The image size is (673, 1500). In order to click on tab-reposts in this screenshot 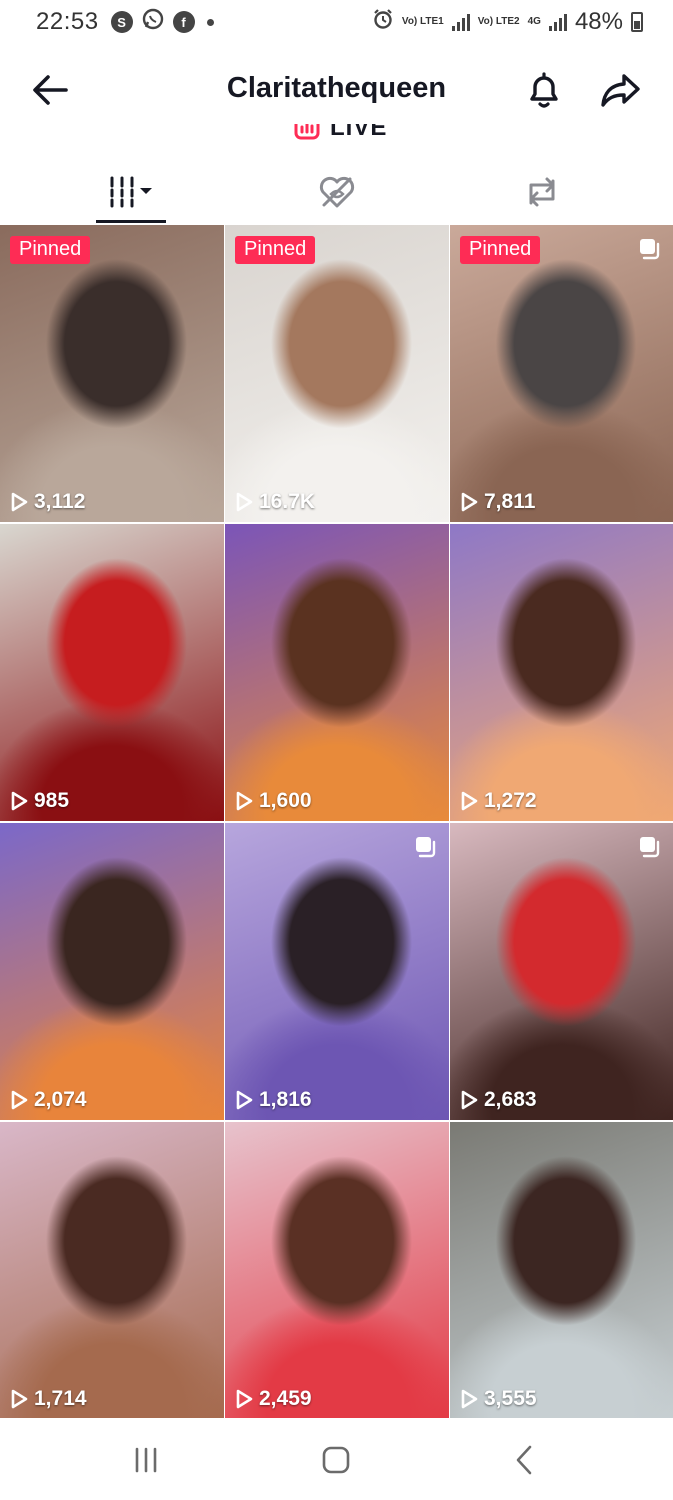, I will do `click(542, 192)`.